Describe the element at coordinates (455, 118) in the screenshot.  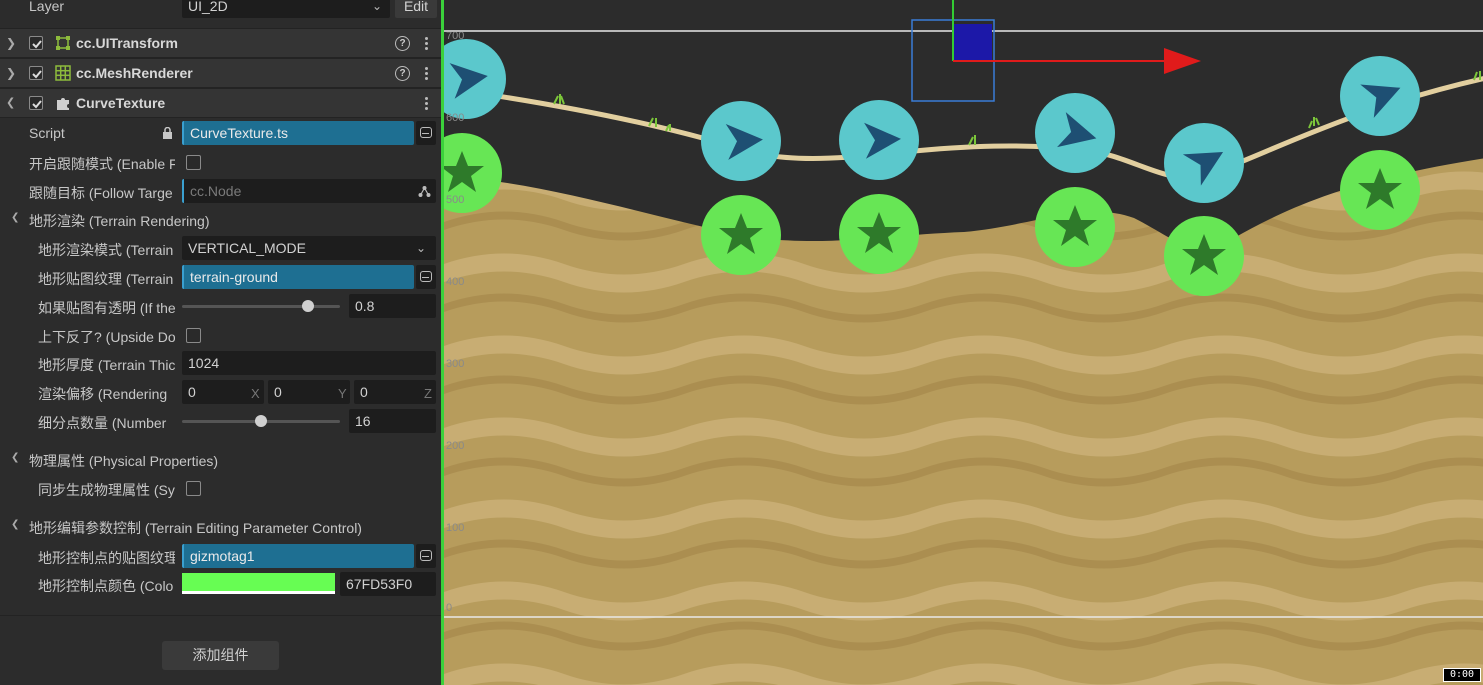
I see `y-tick-label: 600` at that location.